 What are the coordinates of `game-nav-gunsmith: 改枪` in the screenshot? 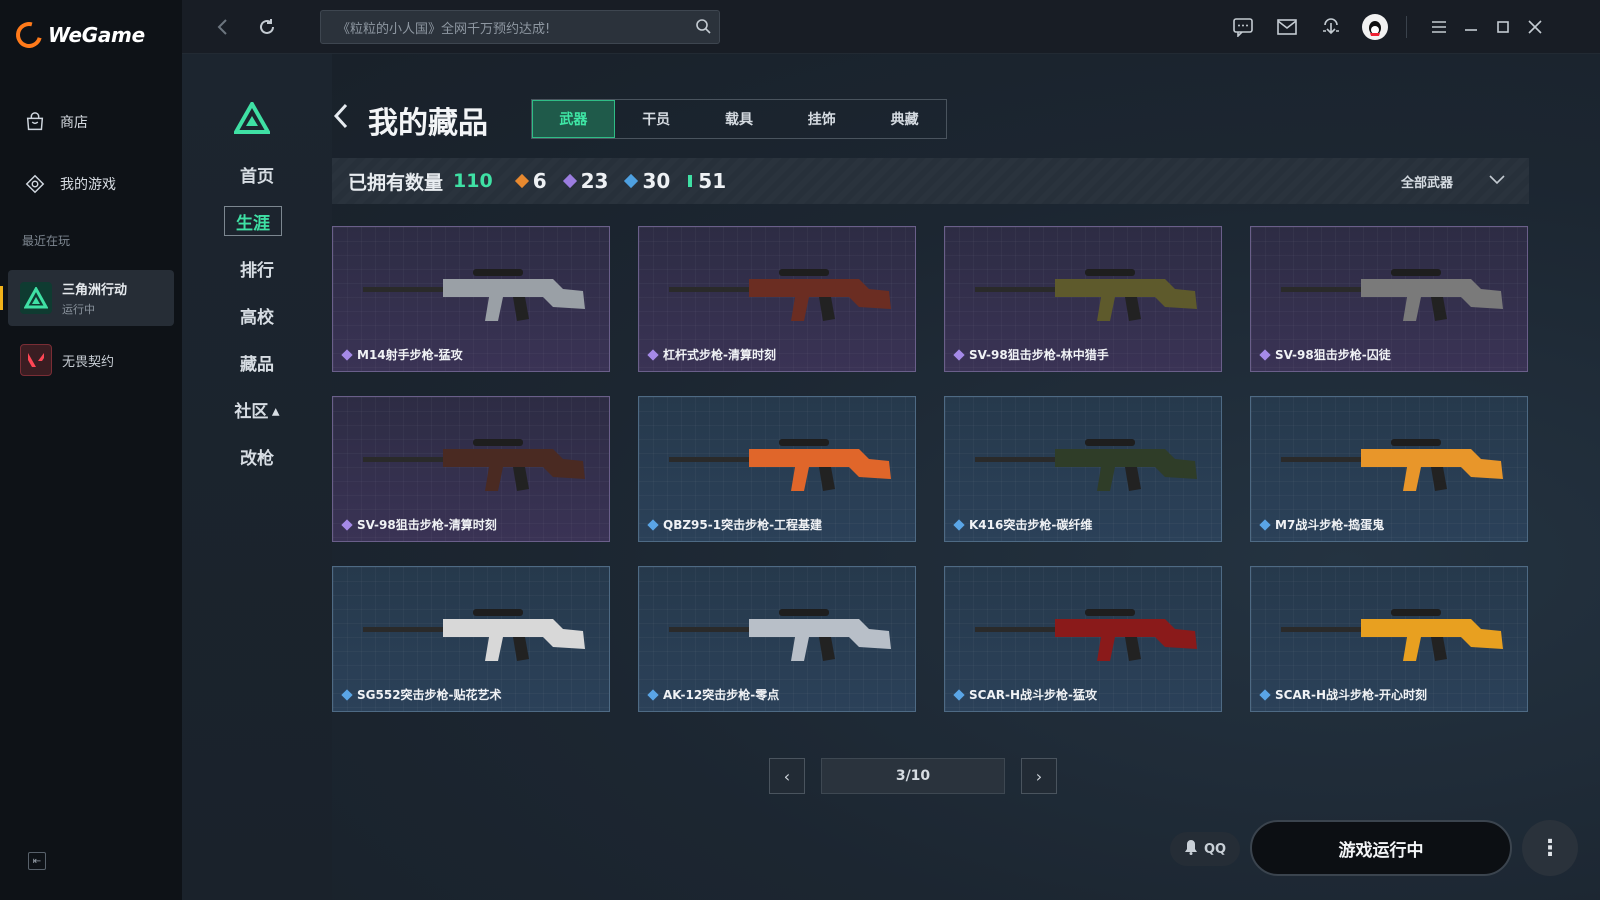 It's located at (257, 456).